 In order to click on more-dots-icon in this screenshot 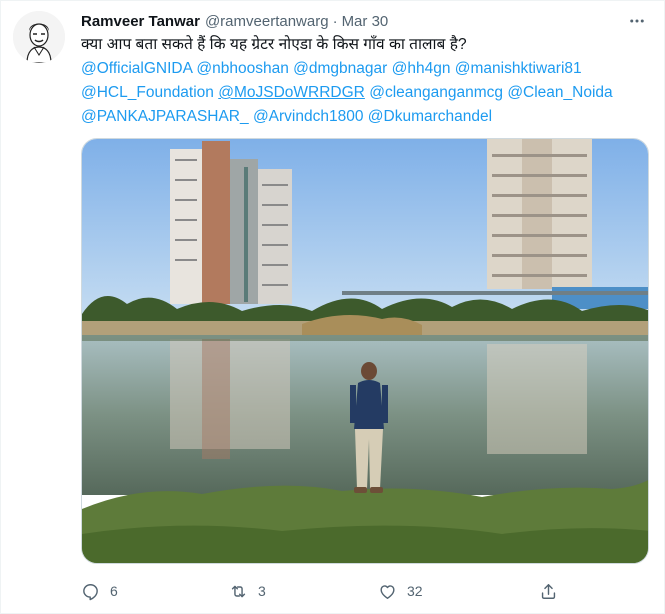, I will do `click(637, 21)`.